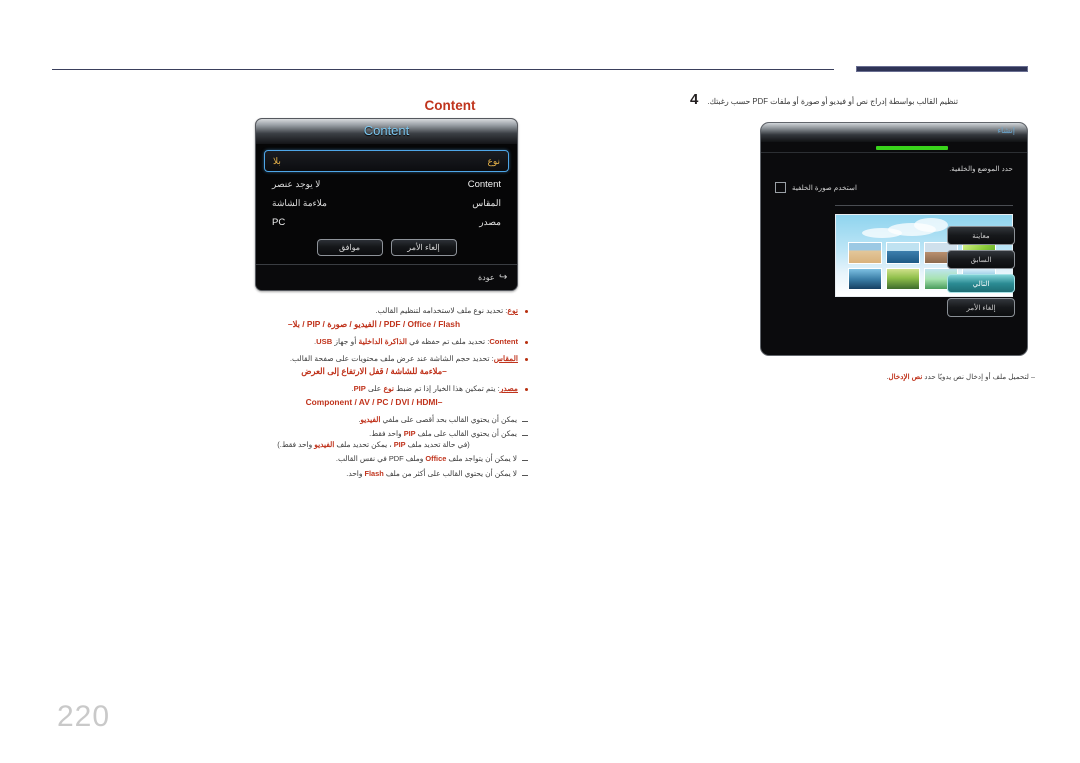 This screenshot has height=763, width=1080. I want to click on wizard-titlebar: إنشاء, so click(894, 132).